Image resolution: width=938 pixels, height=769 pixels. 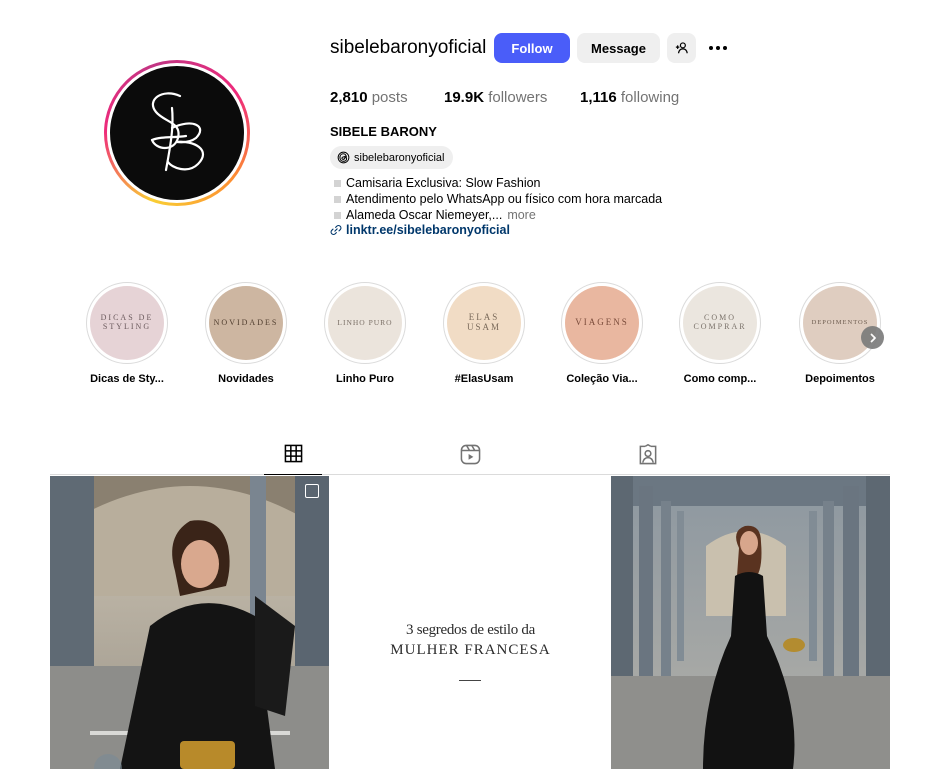 I want to click on highlight-ring: VIAGENS, so click(x=602, y=323).